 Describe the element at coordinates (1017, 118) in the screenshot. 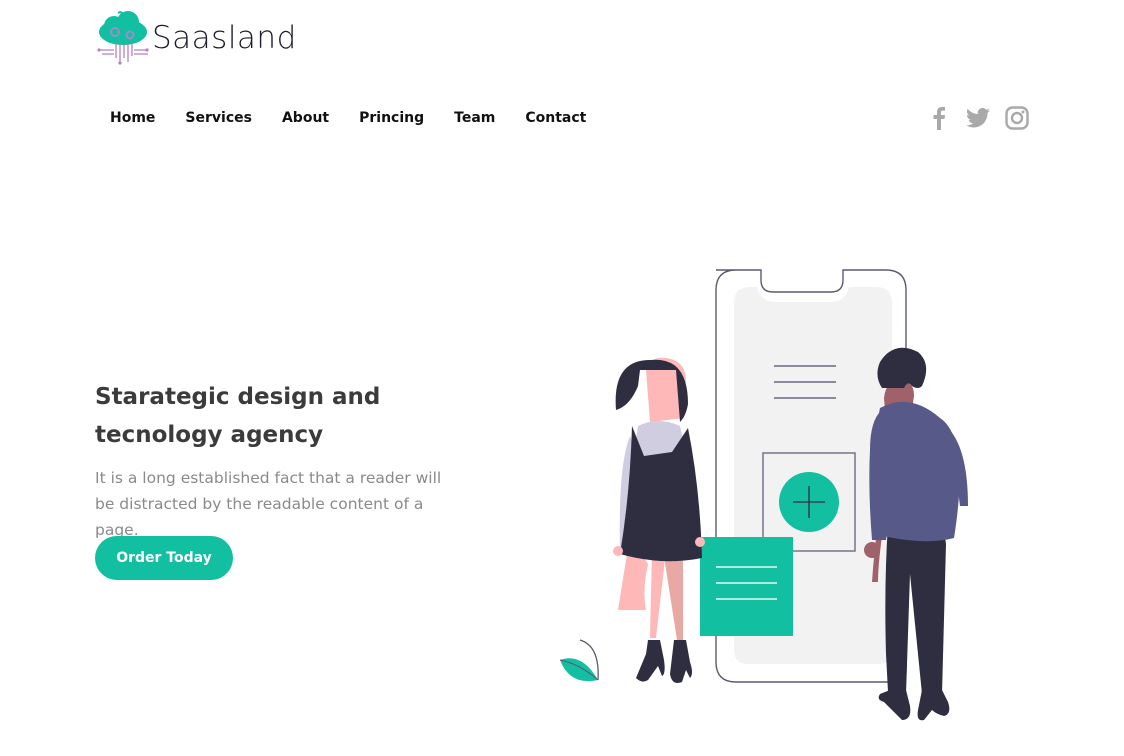

I see `instagram-icon` at that location.